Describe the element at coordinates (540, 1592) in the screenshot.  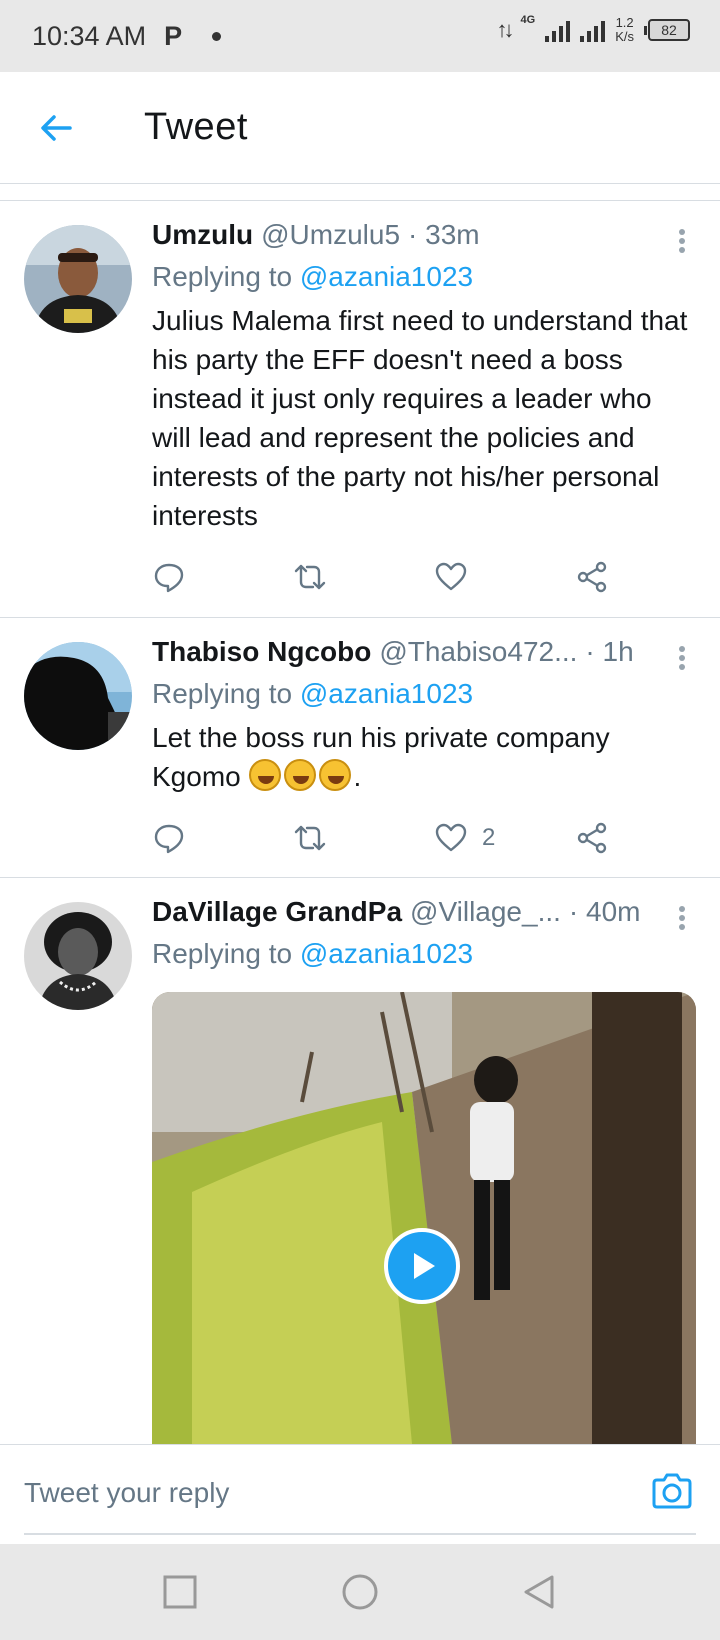
I see `triangle-back-icon` at that location.